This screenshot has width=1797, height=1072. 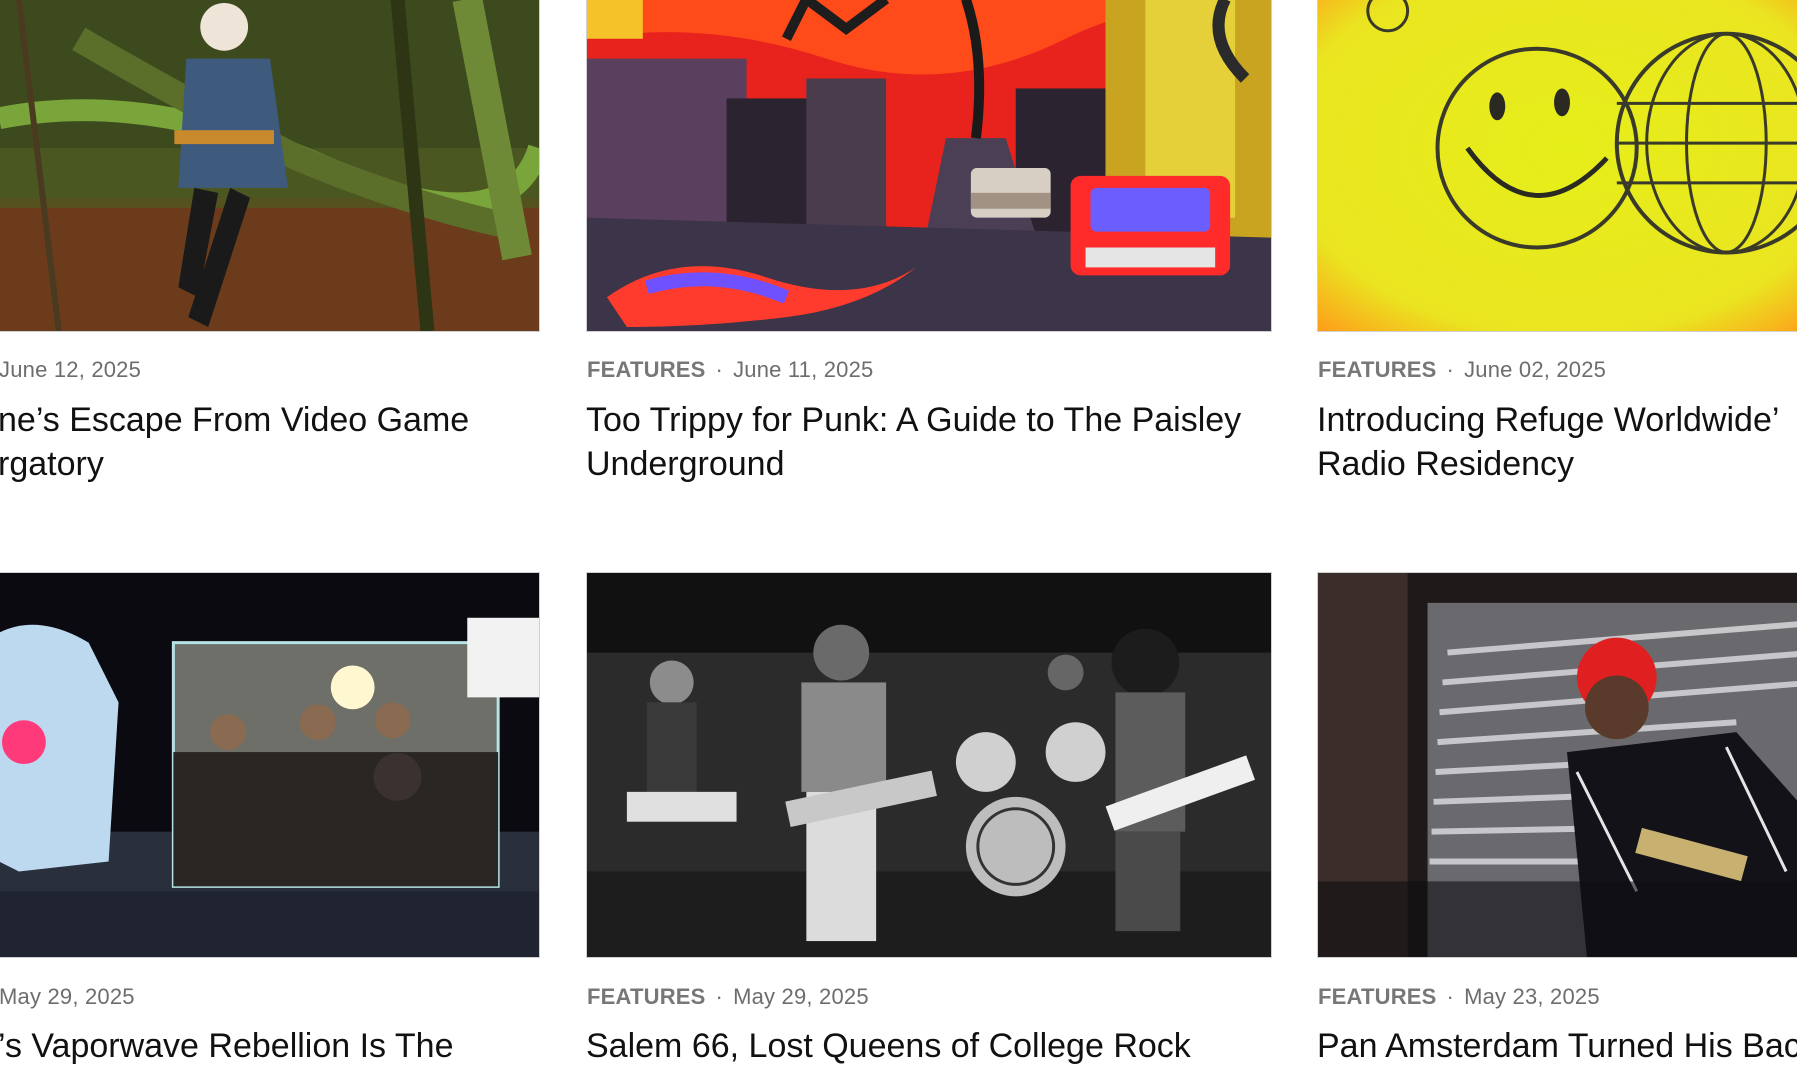 What do you see at coordinates (929, 1046) in the screenshot?
I see `article-title: Salem 66, Lost Queens of College Rock` at bounding box center [929, 1046].